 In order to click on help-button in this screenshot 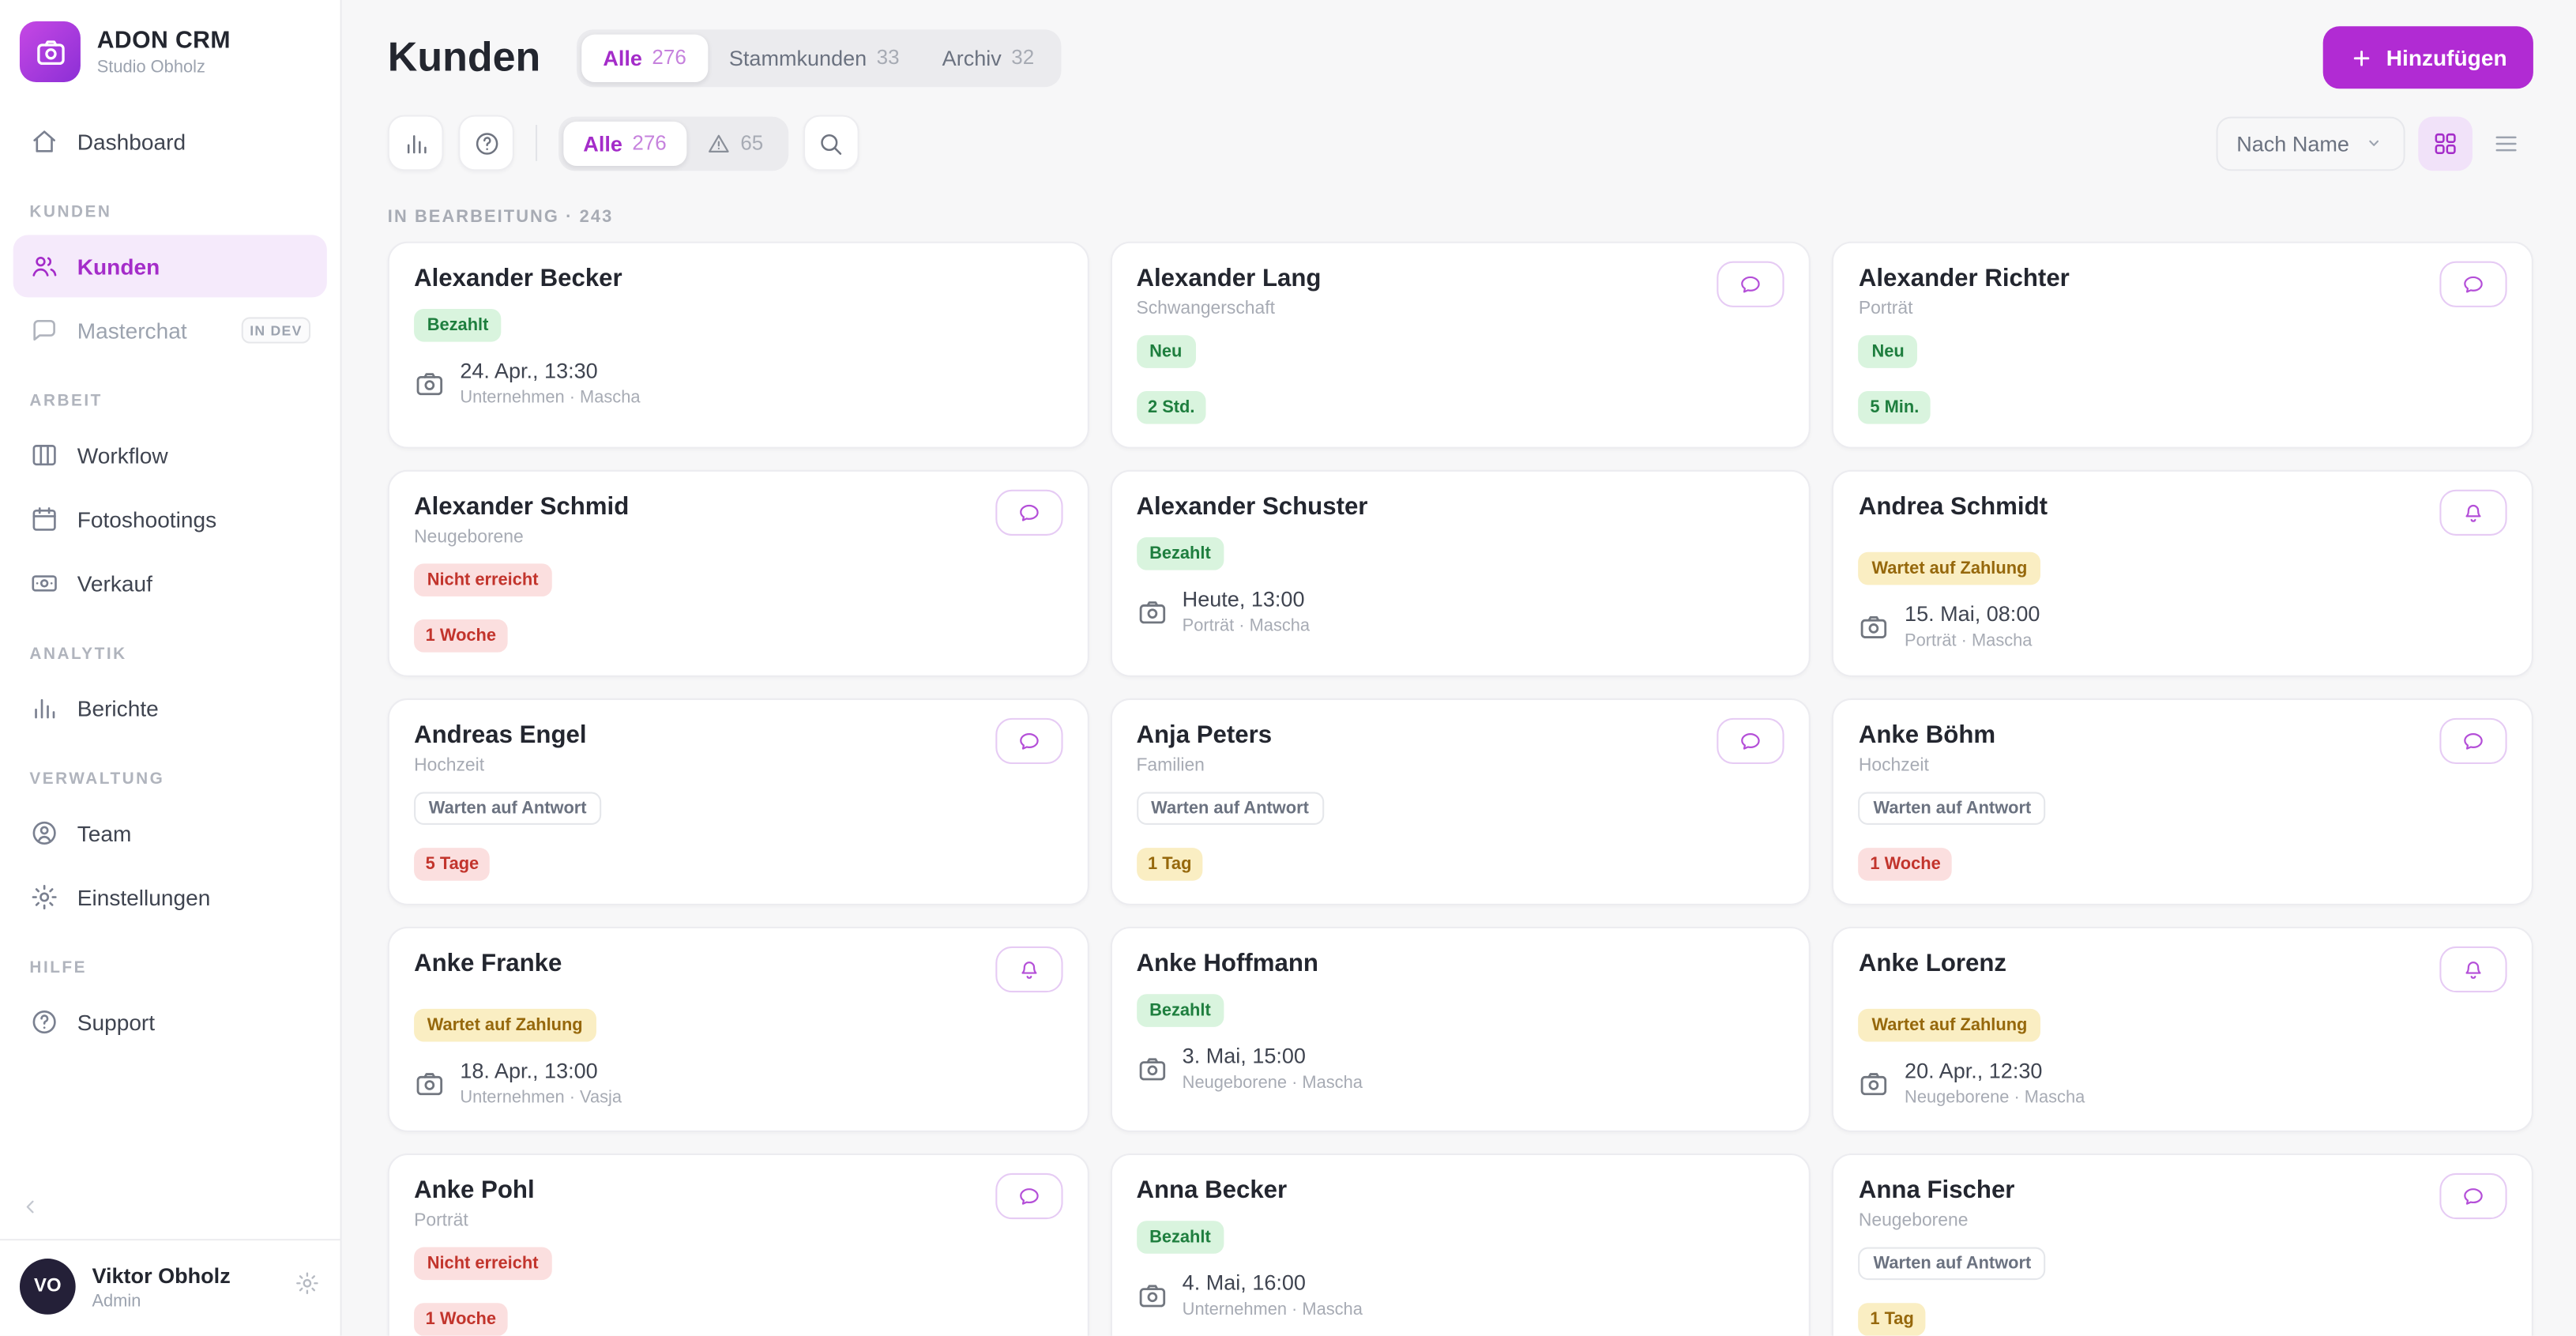, I will do `click(486, 143)`.